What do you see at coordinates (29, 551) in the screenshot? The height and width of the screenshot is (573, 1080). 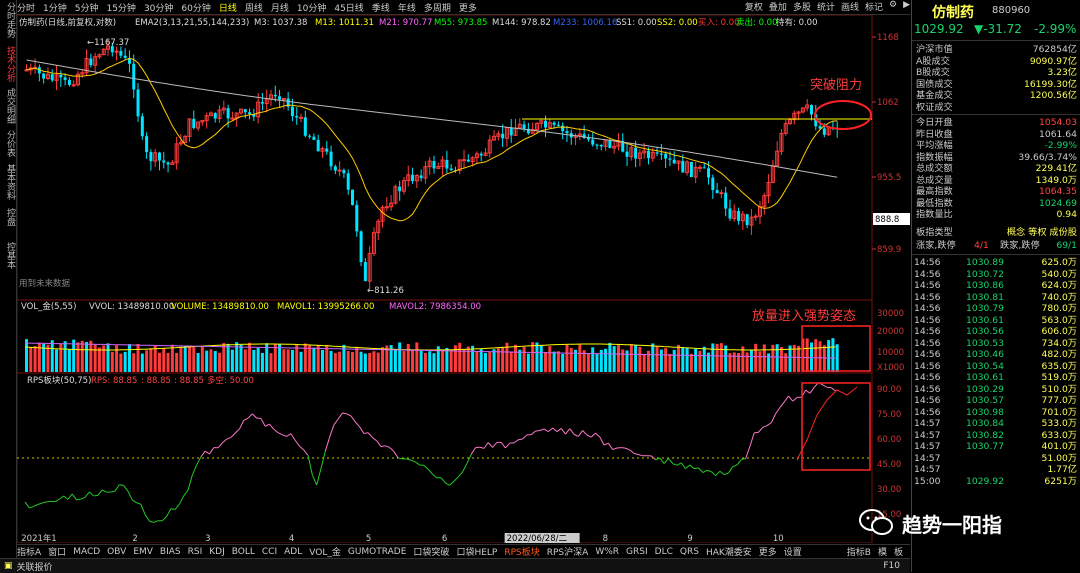 I see `indicator-tab: 指标A` at bounding box center [29, 551].